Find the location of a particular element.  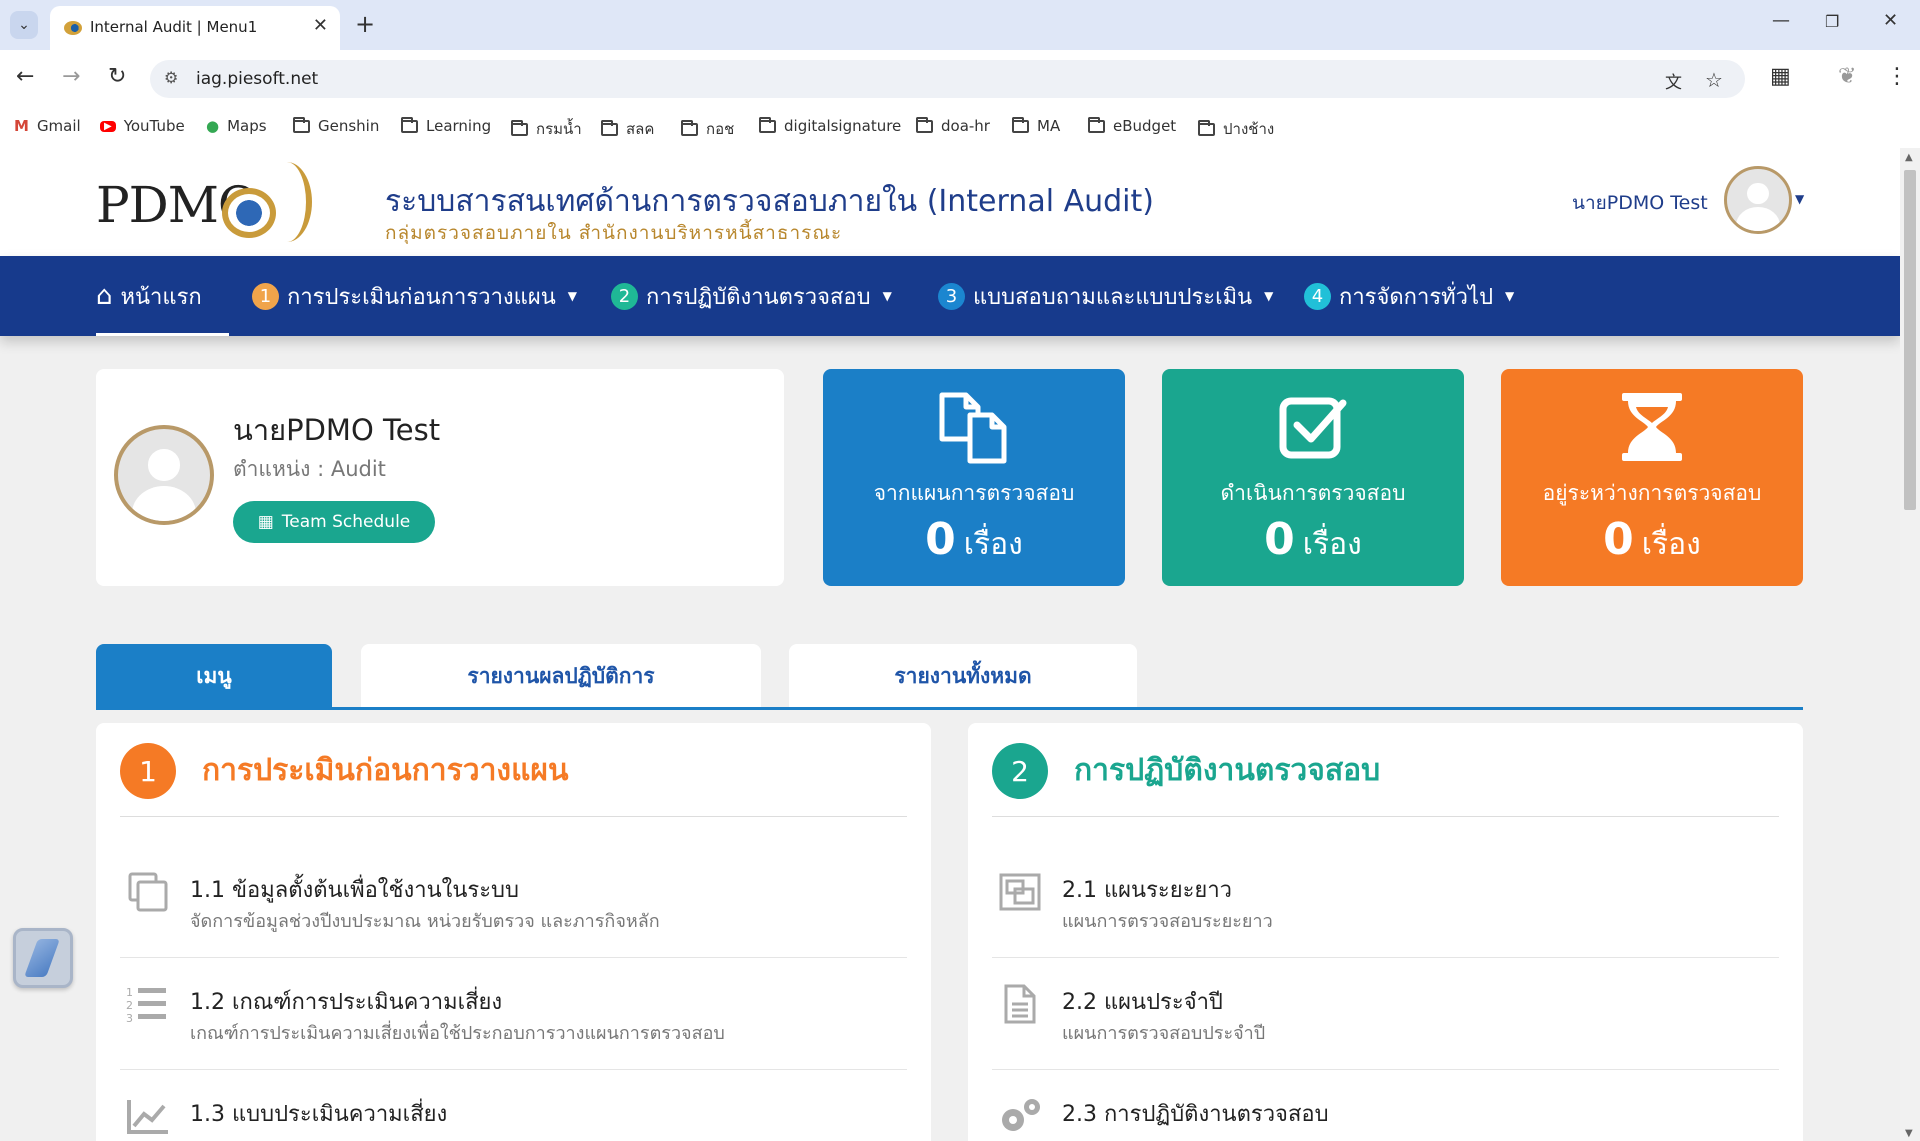

bookmark-ma: MA is located at coordinates (1036, 125).